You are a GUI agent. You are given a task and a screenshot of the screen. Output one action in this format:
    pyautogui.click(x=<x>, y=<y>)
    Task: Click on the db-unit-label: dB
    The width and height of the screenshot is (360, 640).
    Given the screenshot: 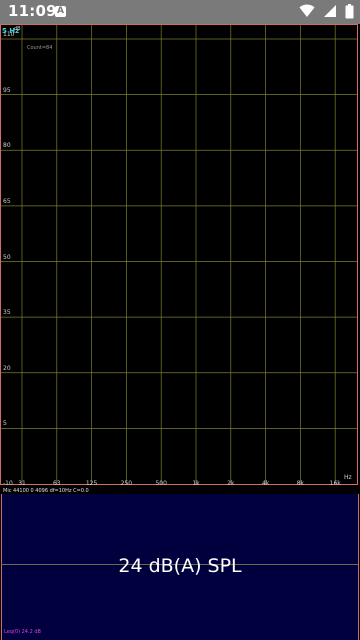 What is the action you would take?
    pyautogui.click(x=17, y=29)
    